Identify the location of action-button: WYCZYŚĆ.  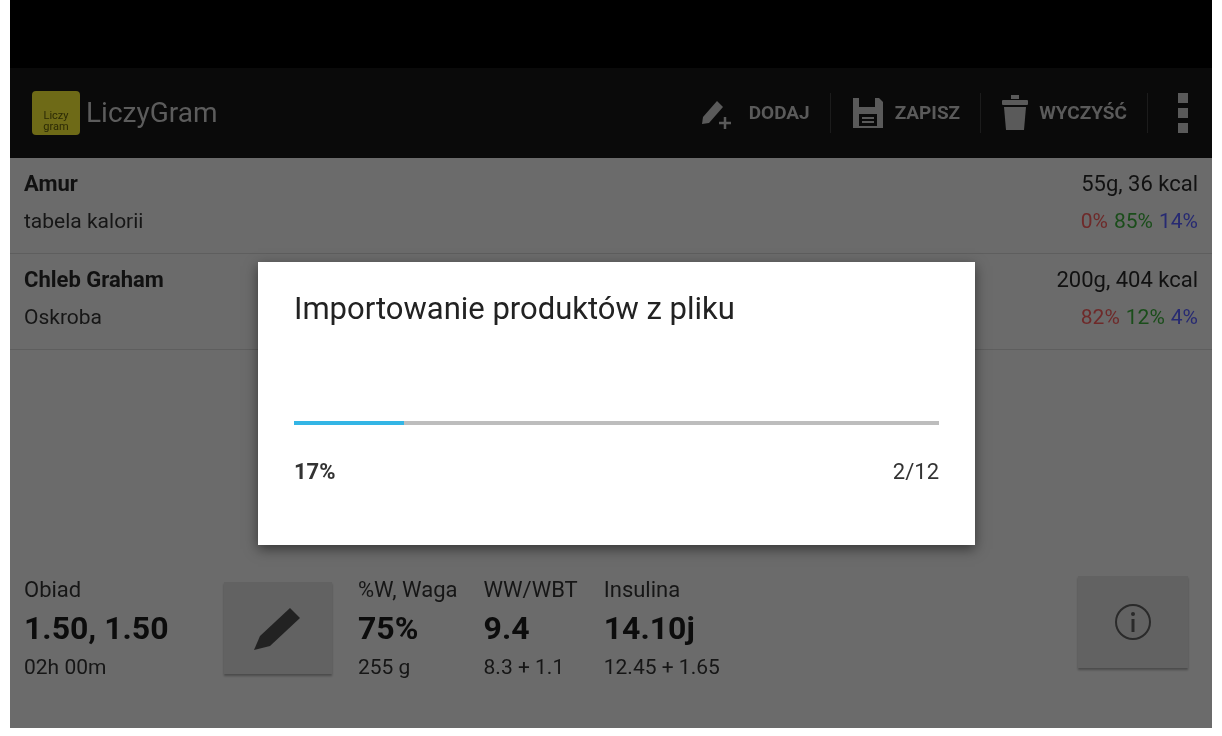
(1064, 113).